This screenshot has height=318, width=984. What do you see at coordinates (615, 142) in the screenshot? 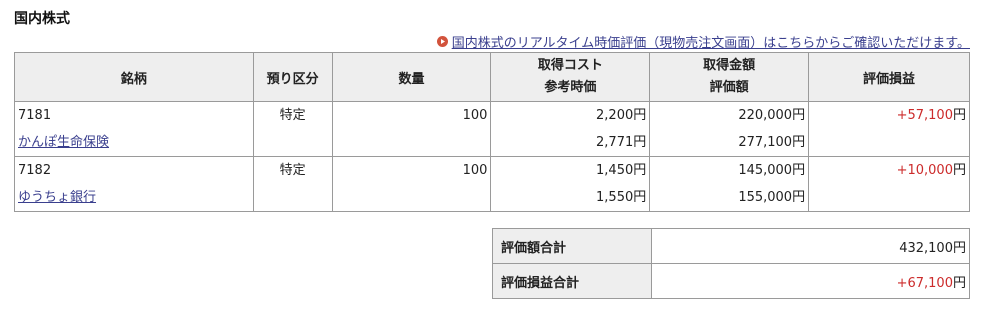
I see `ref-price-value: 2,771` at bounding box center [615, 142].